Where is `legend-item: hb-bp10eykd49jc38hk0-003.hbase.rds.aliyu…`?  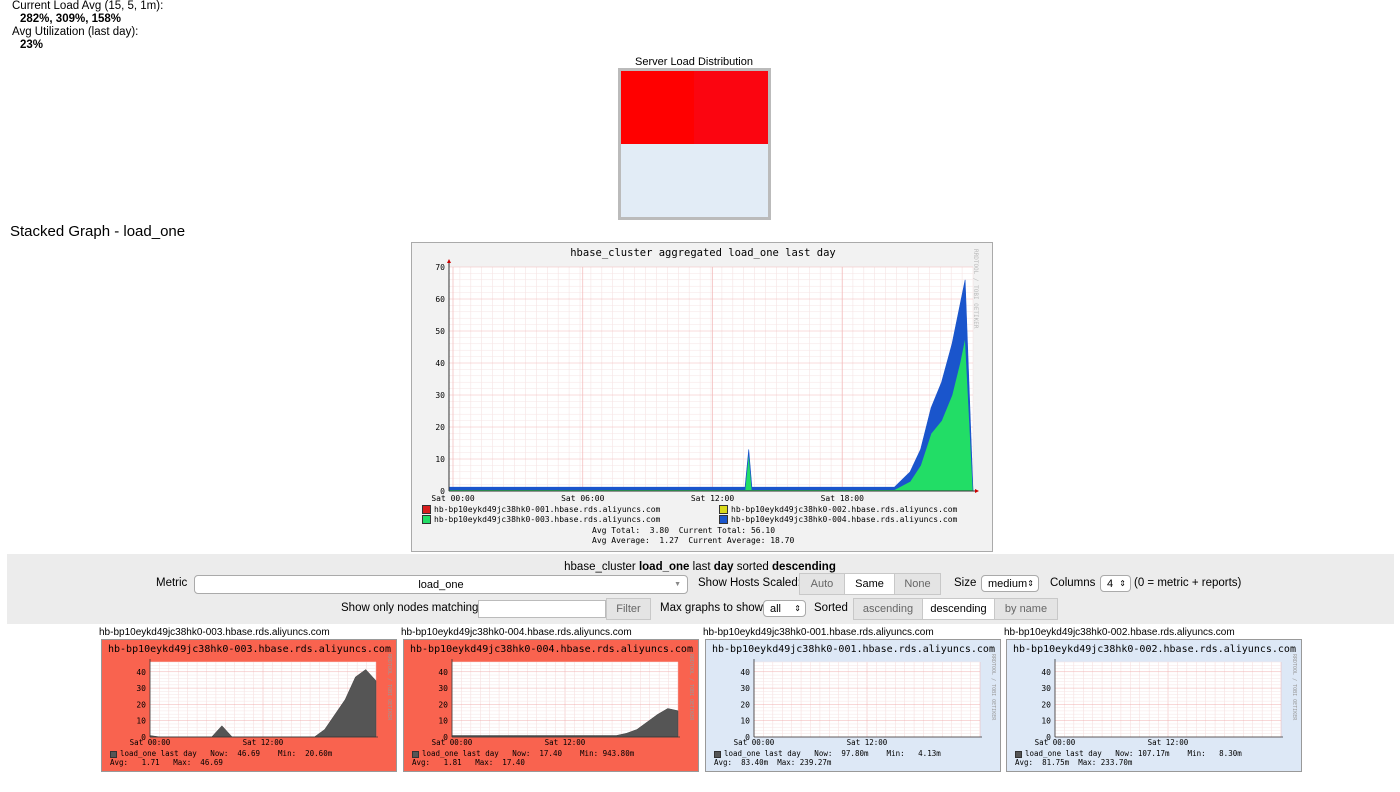
legend-item: hb-bp10eykd49jc38hk0-003.hbase.rds.aliyu… is located at coordinates (541, 520).